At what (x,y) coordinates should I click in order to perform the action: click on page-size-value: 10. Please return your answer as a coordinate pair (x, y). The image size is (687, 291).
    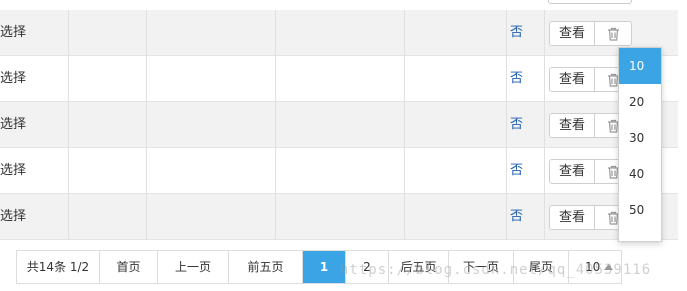
    Looking at the image, I should click on (593, 267).